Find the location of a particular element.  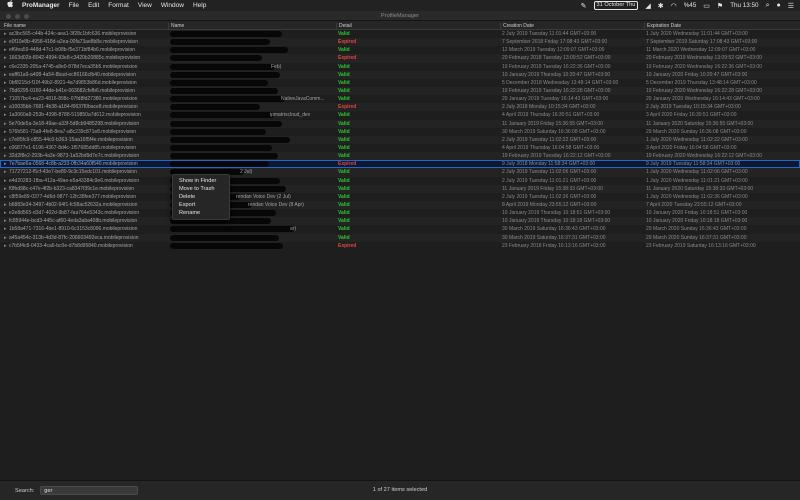

menu-view: View is located at coordinates (145, 5).